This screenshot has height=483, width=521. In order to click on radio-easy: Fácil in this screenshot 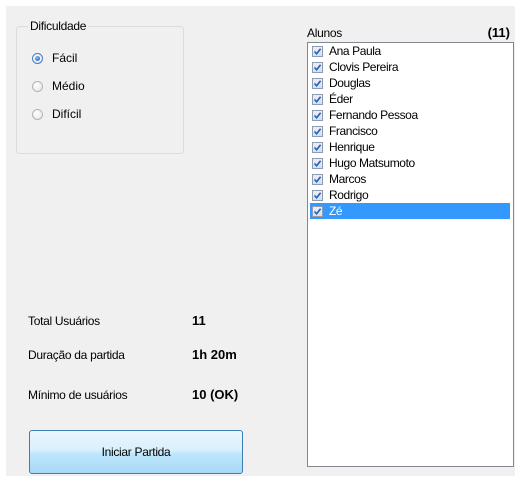, I will do `click(54, 58)`.